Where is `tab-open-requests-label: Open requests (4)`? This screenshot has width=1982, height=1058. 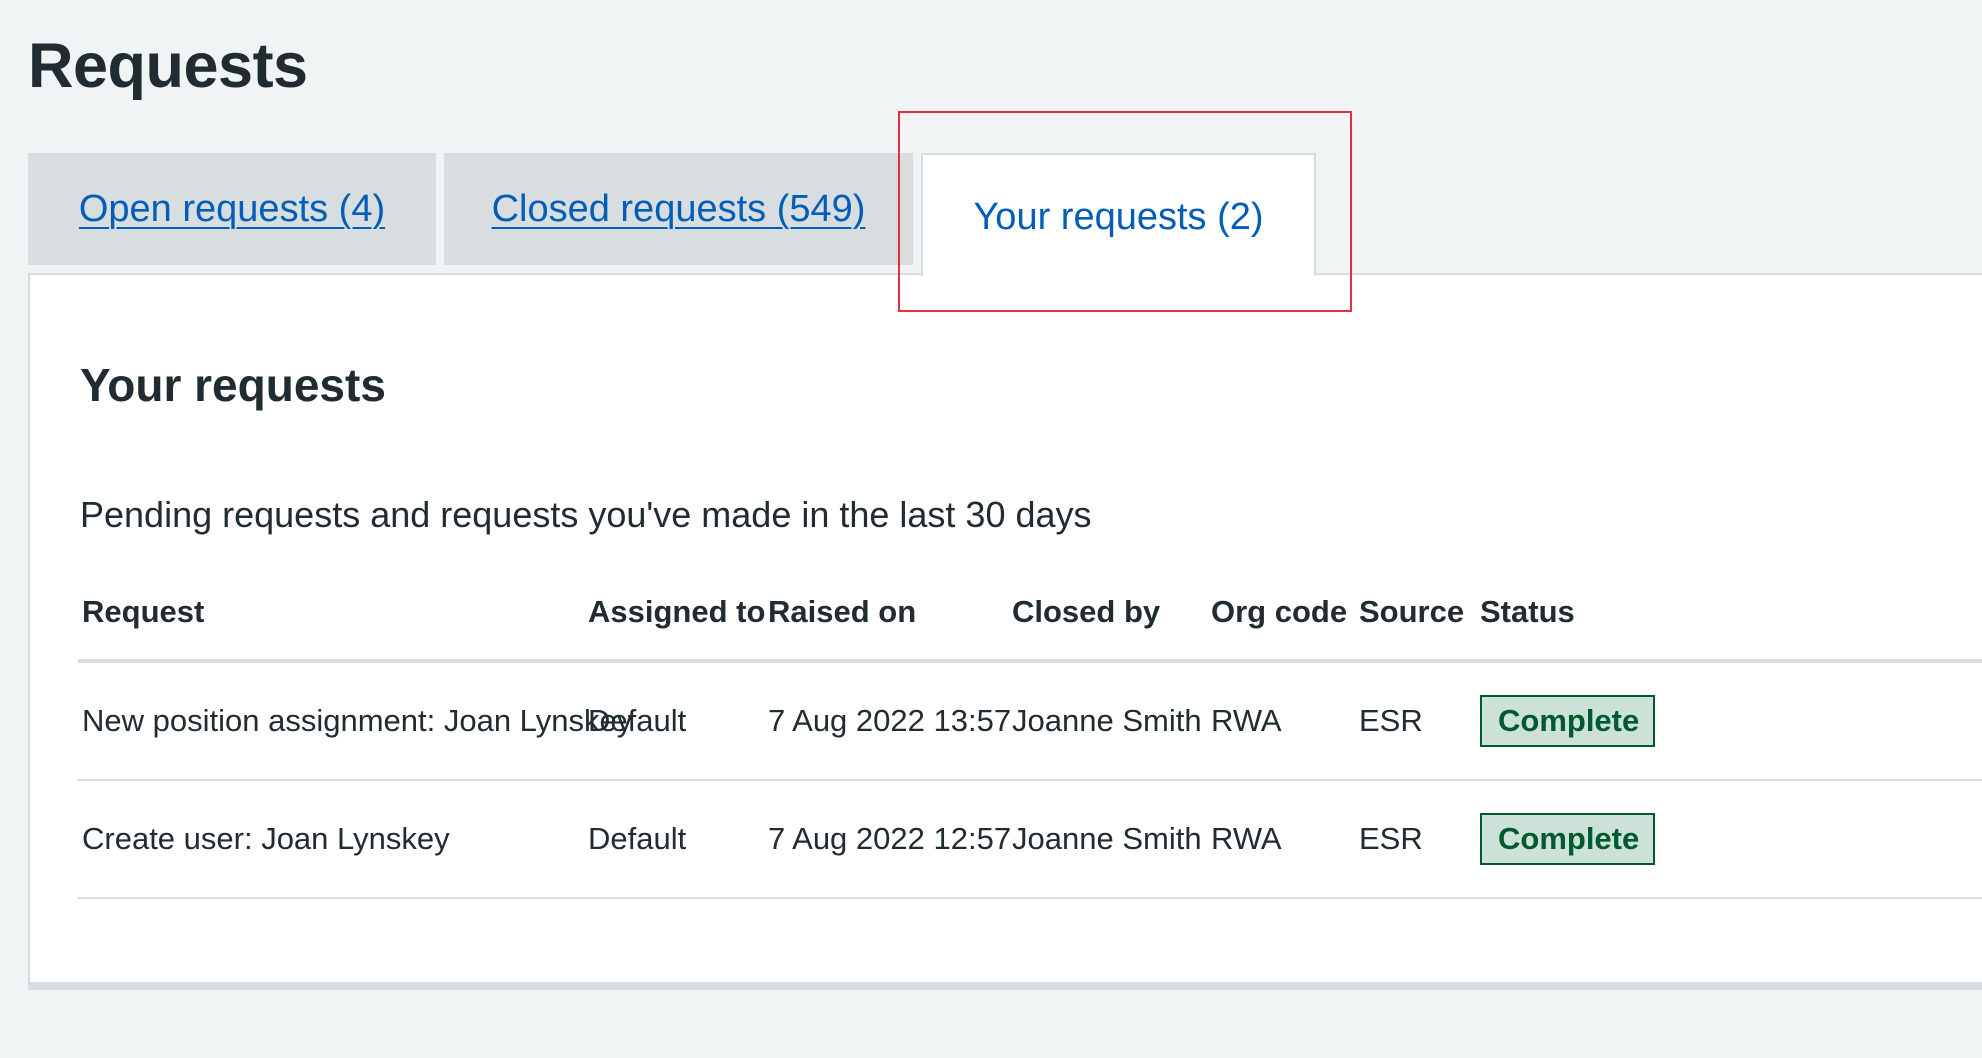 tab-open-requests-label: Open requests (4) is located at coordinates (232, 209).